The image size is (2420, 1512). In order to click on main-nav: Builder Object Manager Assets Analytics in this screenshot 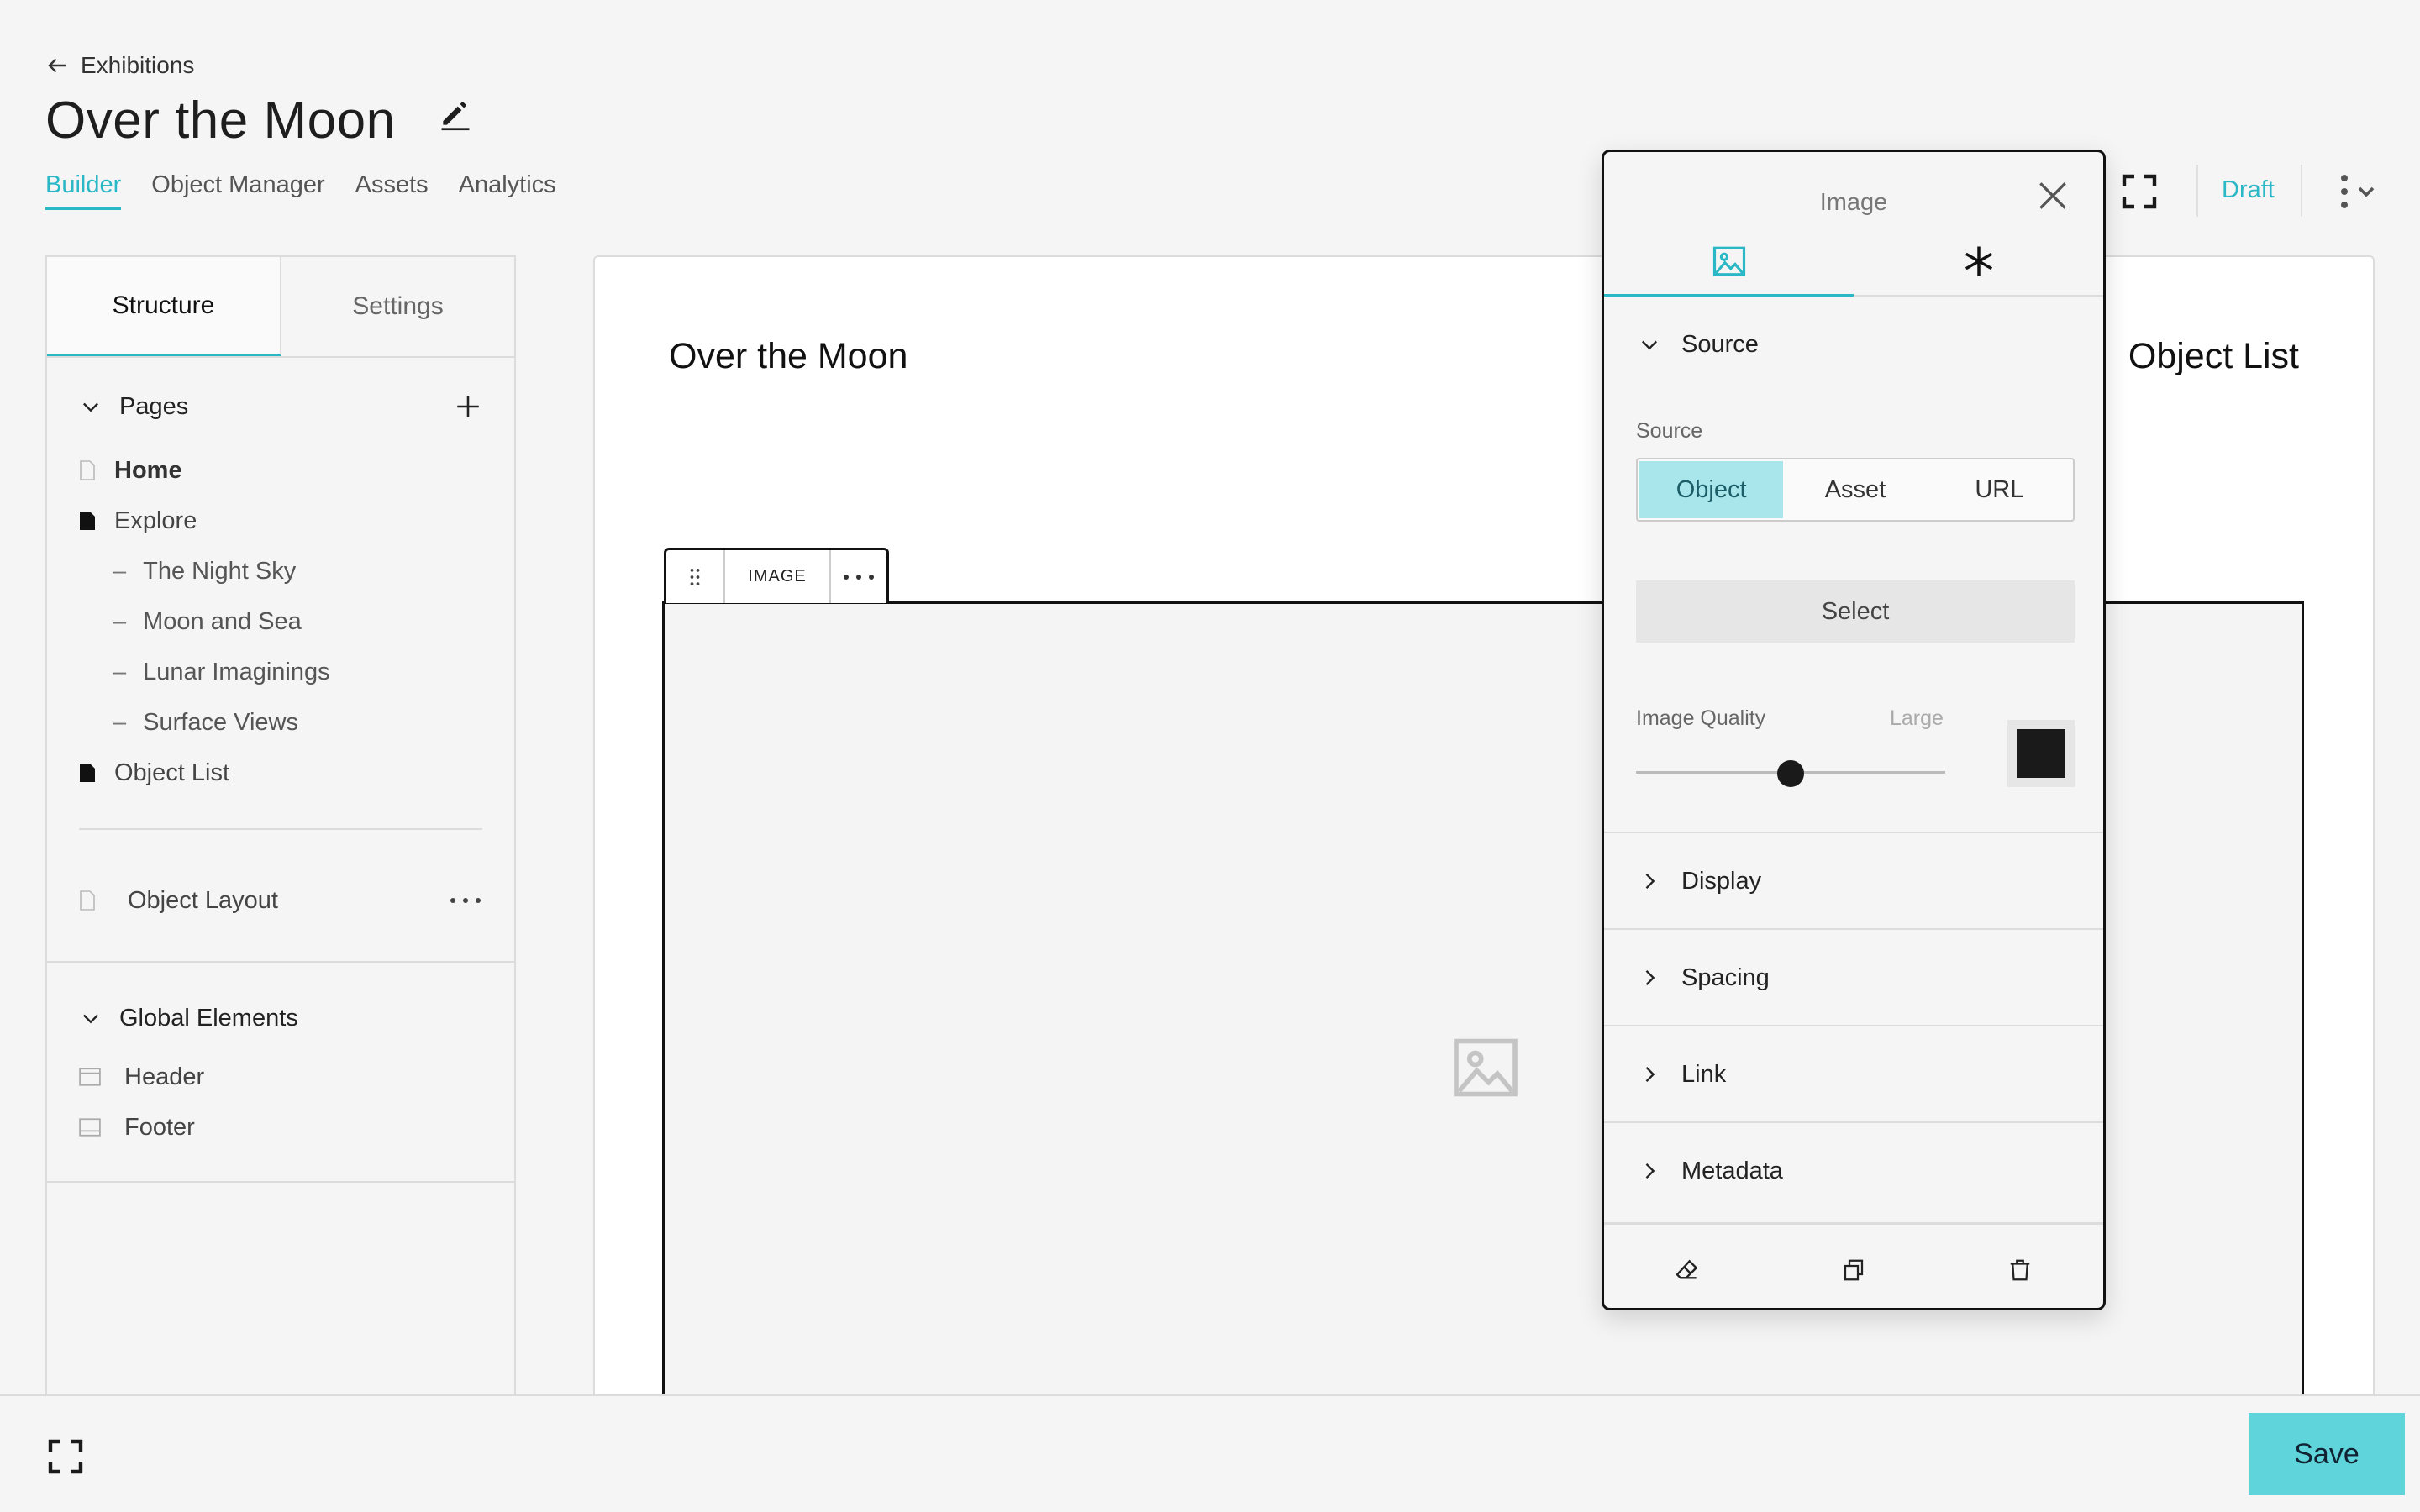, I will do `click(300, 190)`.